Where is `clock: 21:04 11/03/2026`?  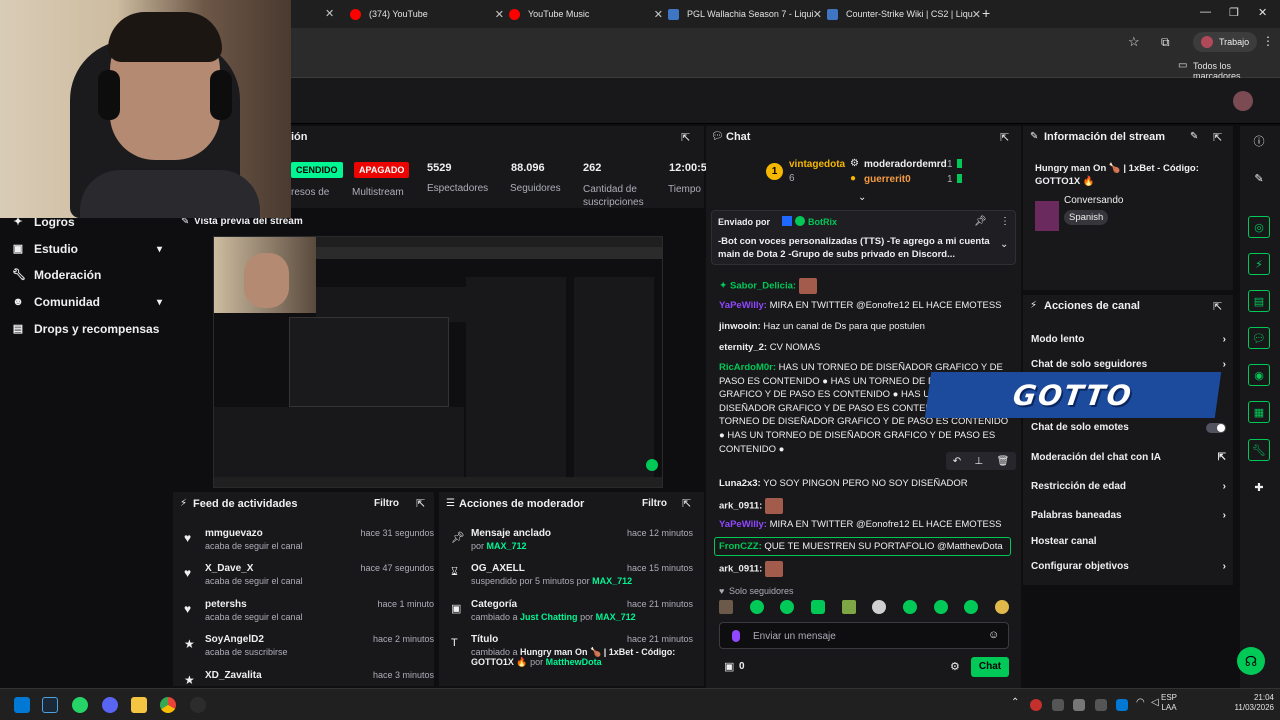
clock: 21:04 11/03/2026 is located at coordinates (1247, 703).